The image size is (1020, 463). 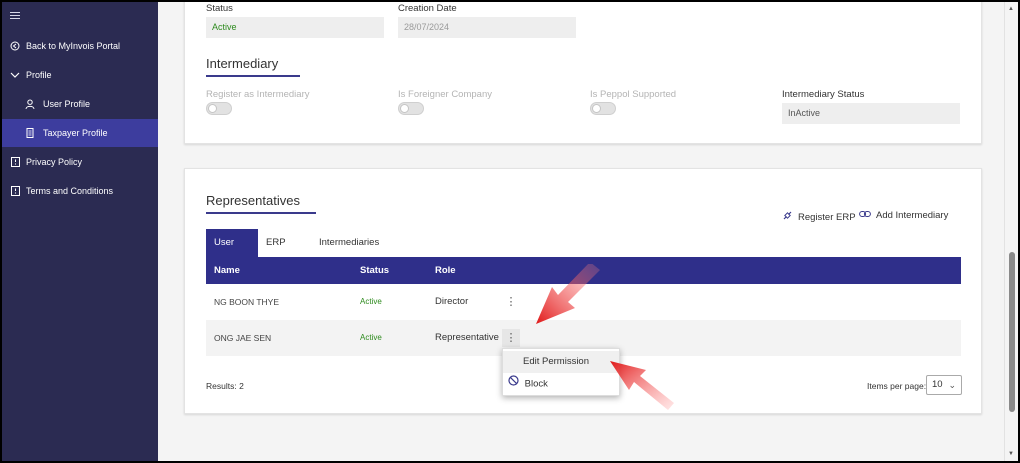 What do you see at coordinates (80, 75) in the screenshot?
I see `sidebar-item-profile: Profile` at bounding box center [80, 75].